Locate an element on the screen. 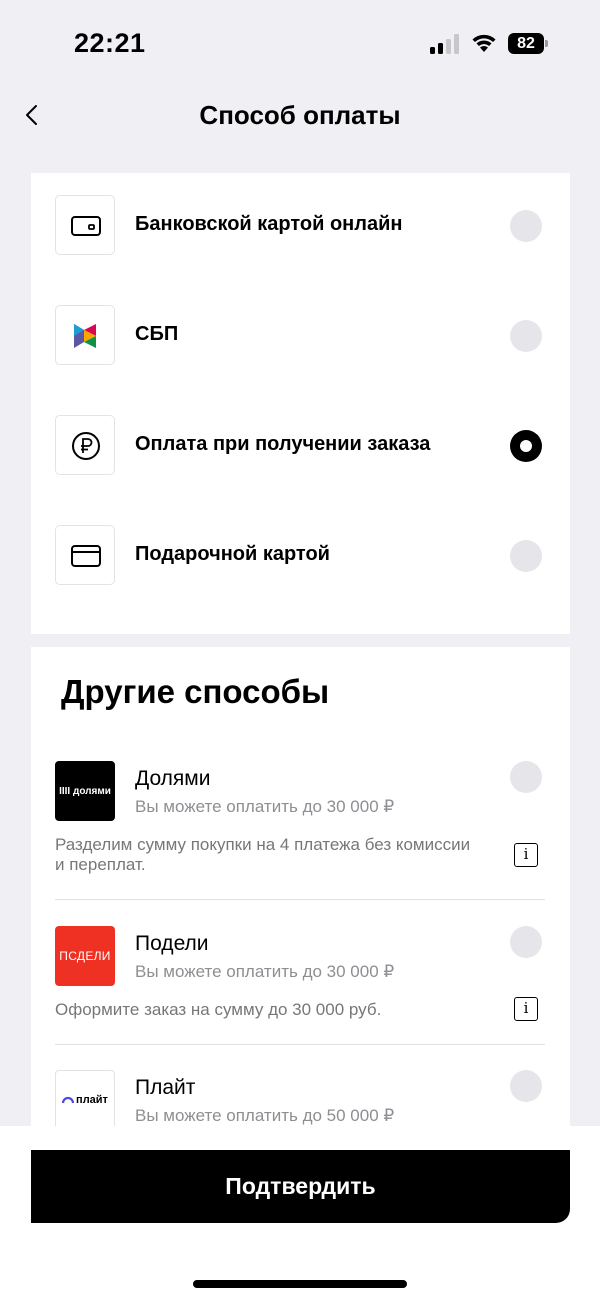  bnpl-name: Подели is located at coordinates (172, 943).